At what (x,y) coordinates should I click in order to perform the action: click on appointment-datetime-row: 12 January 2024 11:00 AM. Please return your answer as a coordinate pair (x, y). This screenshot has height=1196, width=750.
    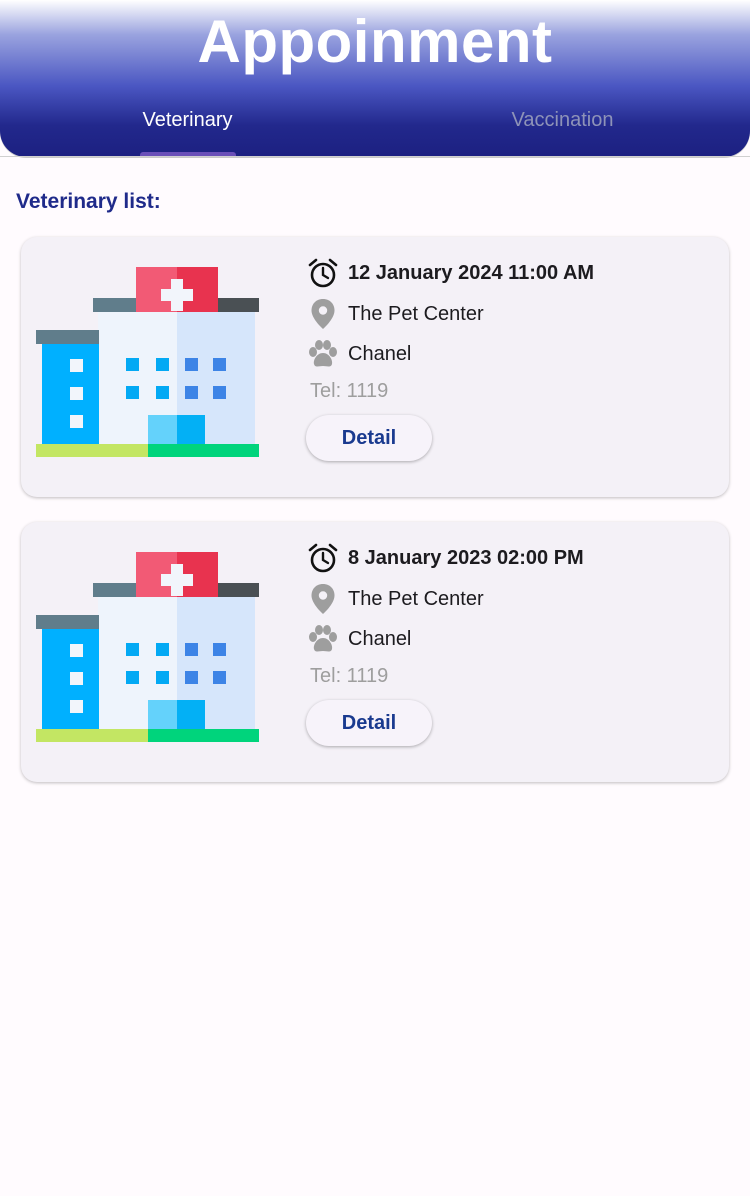
    Looking at the image, I should click on (450, 273).